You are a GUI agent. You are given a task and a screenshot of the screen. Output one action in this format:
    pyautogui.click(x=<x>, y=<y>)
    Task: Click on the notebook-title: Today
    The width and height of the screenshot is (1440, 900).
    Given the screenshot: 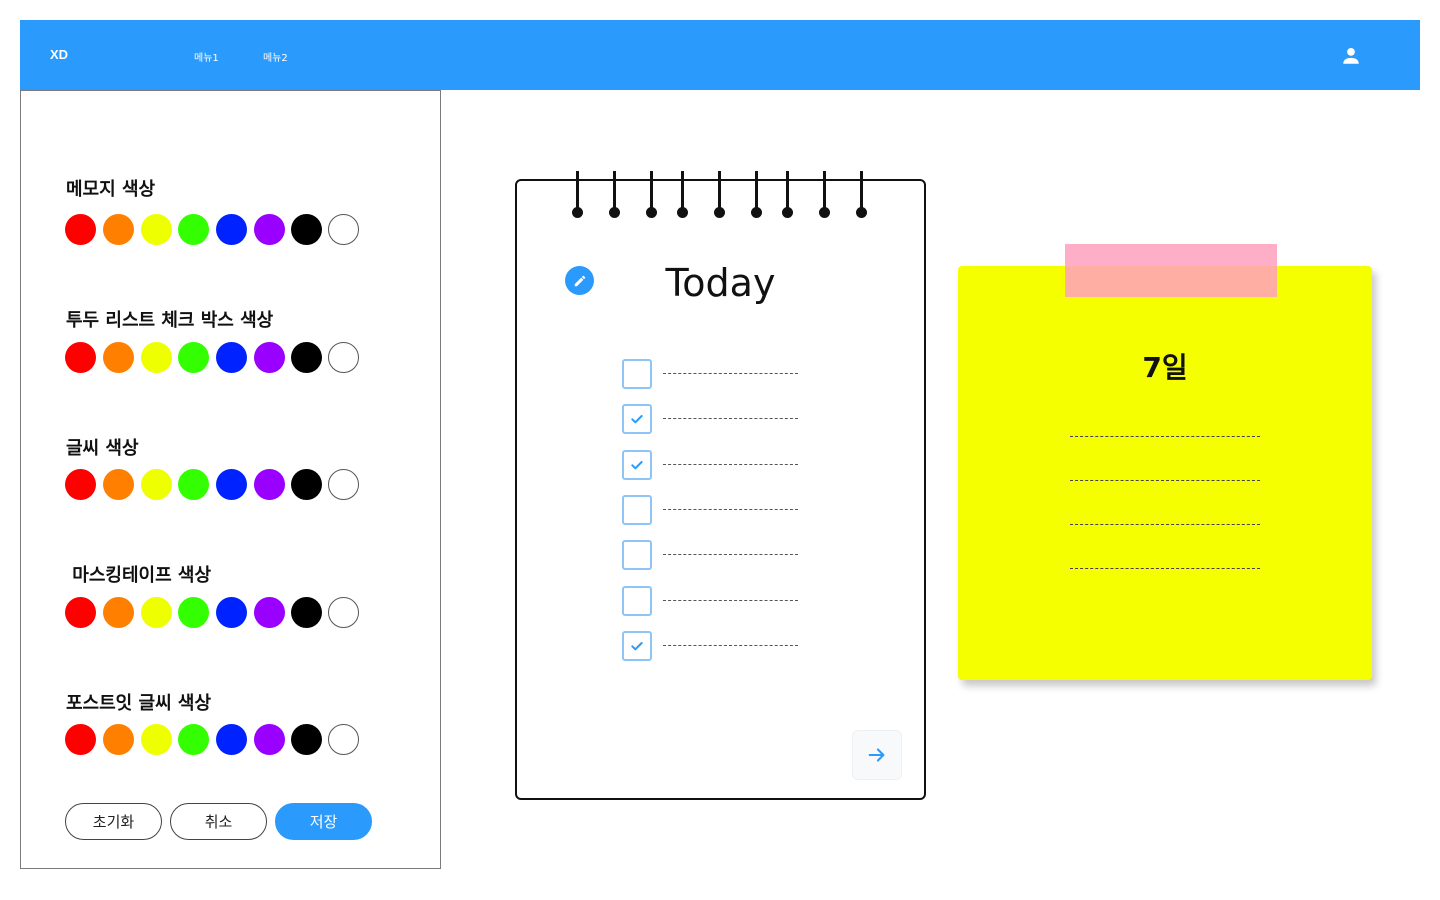 What is the action you would take?
    pyautogui.click(x=720, y=283)
    